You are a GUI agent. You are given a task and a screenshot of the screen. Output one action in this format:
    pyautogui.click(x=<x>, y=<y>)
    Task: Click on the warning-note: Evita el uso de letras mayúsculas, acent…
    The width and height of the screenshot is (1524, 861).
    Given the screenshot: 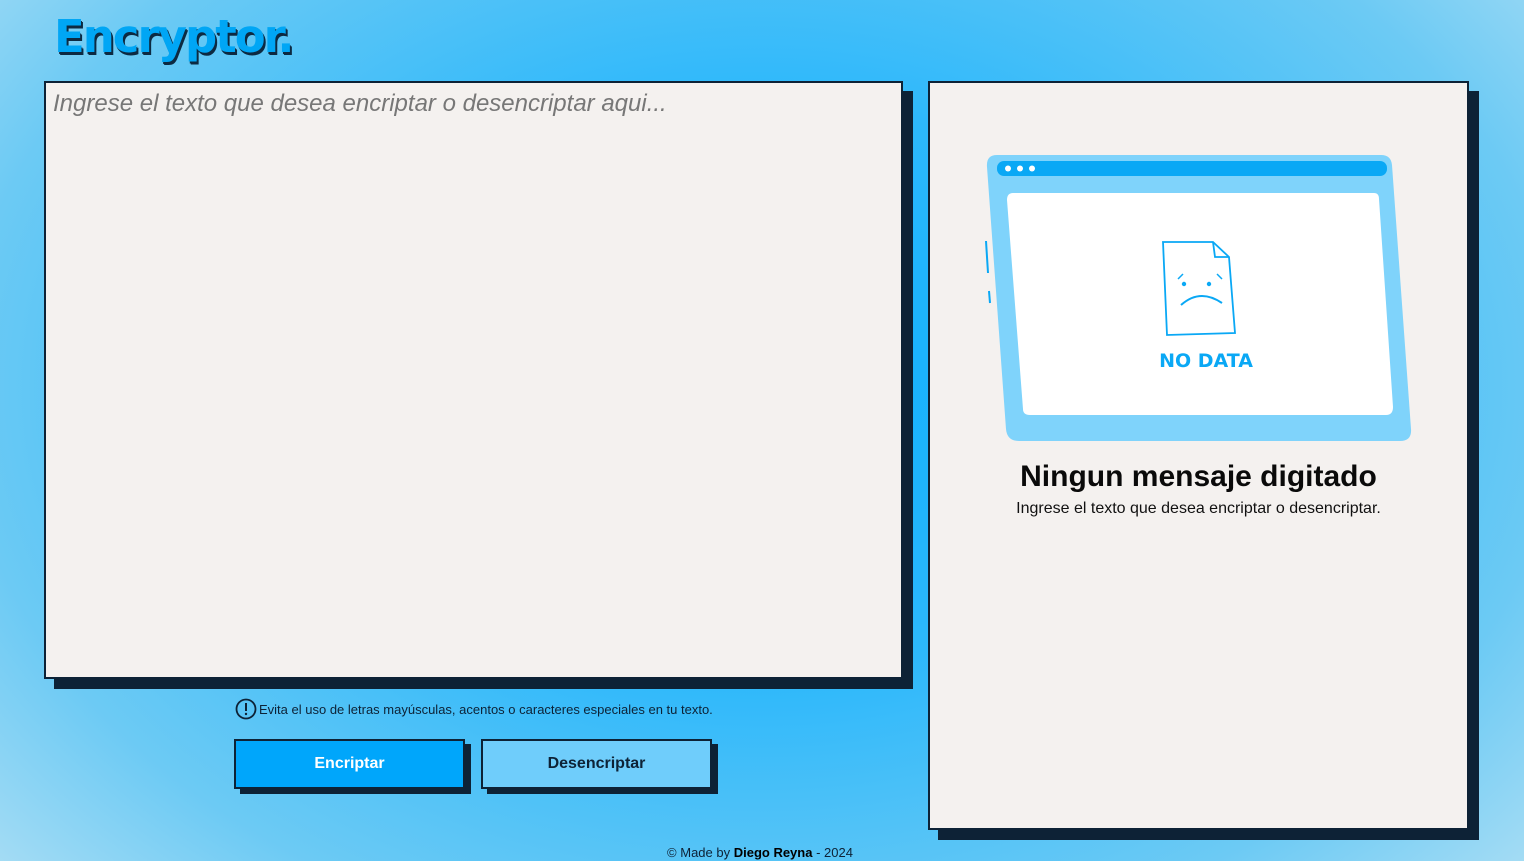 What is the action you would take?
    pyautogui.click(x=474, y=709)
    